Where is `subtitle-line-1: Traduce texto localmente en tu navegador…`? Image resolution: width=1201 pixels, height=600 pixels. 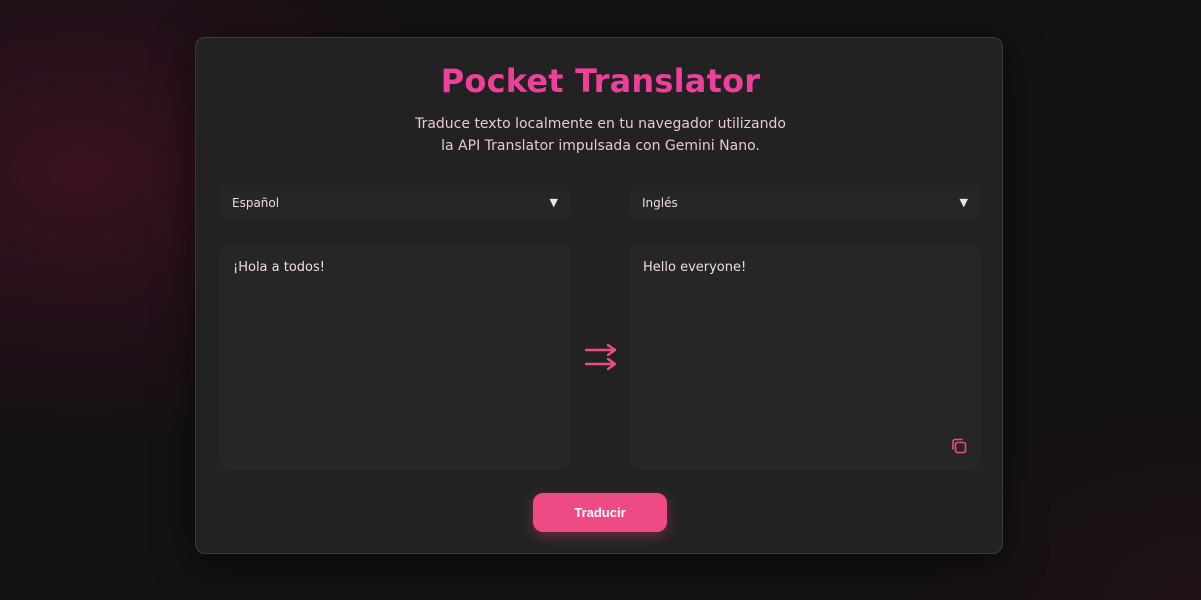 subtitle-line-1: Traduce texto localmente en tu navegador… is located at coordinates (600, 124).